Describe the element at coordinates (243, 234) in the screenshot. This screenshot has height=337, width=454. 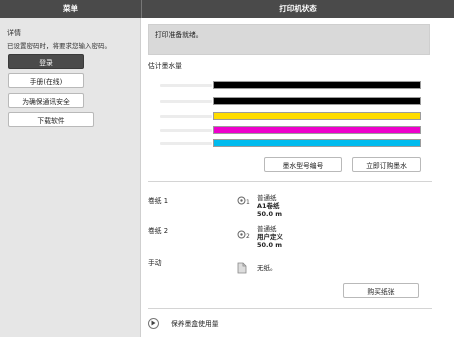
I see `roll-2-icon: 2` at that location.